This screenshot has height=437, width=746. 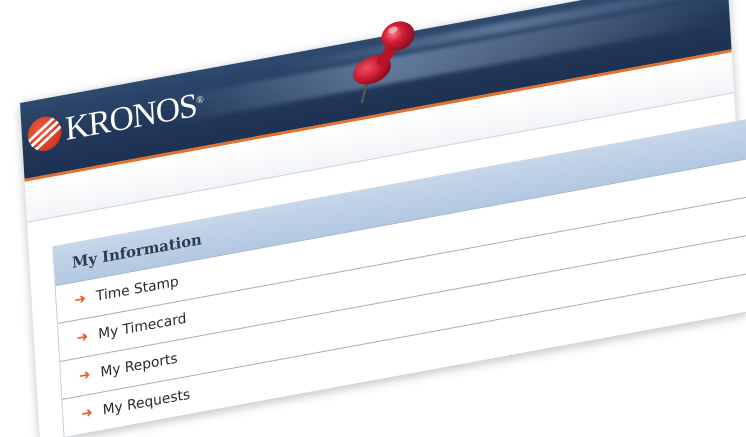 I want to click on kronos-logo: KRONOS®, so click(x=115, y=121).